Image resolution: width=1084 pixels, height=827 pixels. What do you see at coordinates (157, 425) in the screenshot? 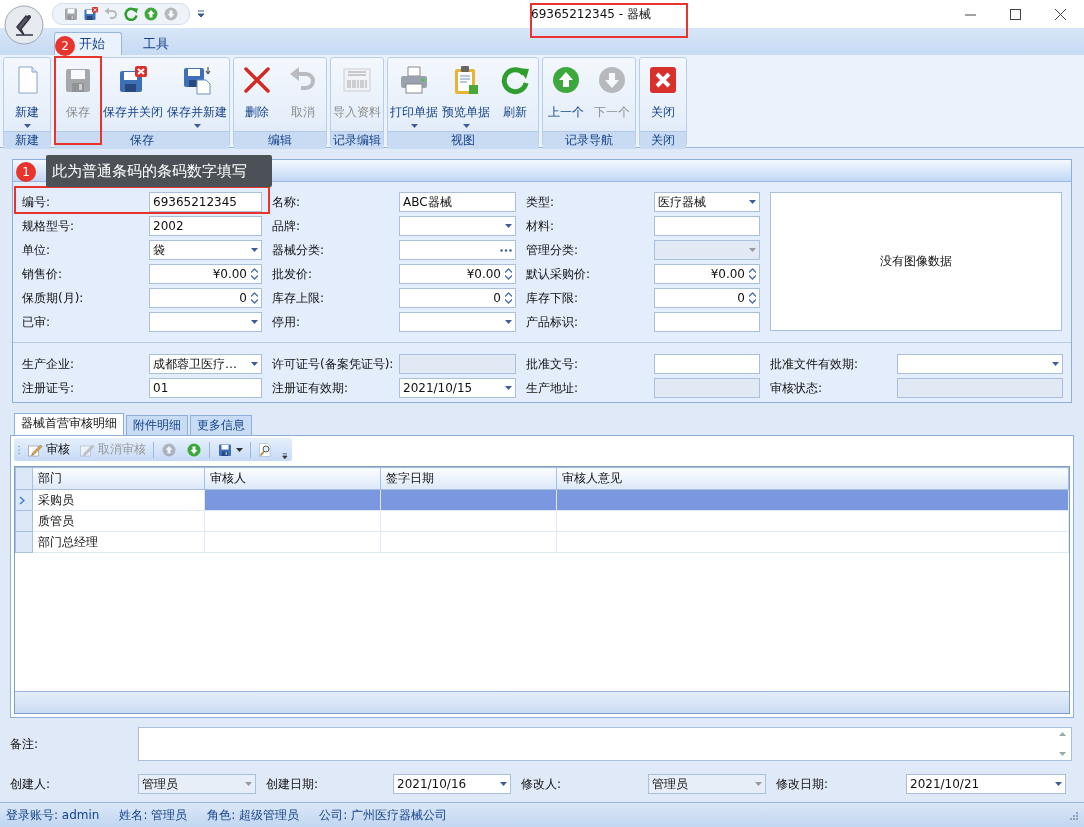
I see `detail-tab: 附件明细` at bounding box center [157, 425].